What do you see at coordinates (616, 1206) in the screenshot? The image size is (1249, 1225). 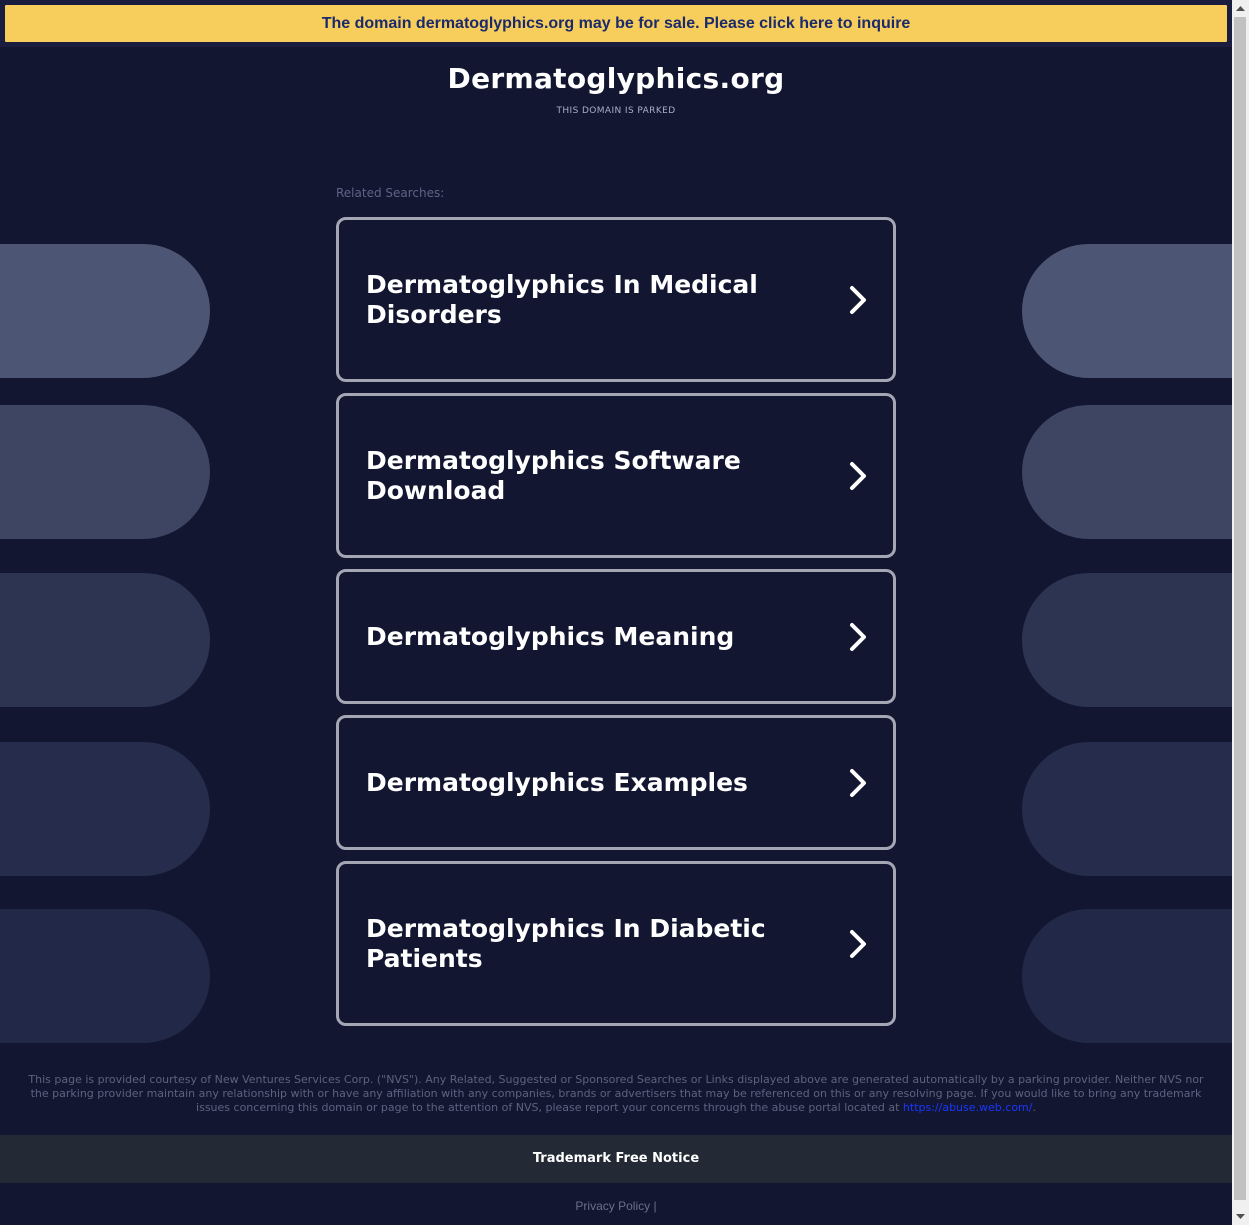 I see `privacy-policy-link: Privacy Policy |` at bounding box center [616, 1206].